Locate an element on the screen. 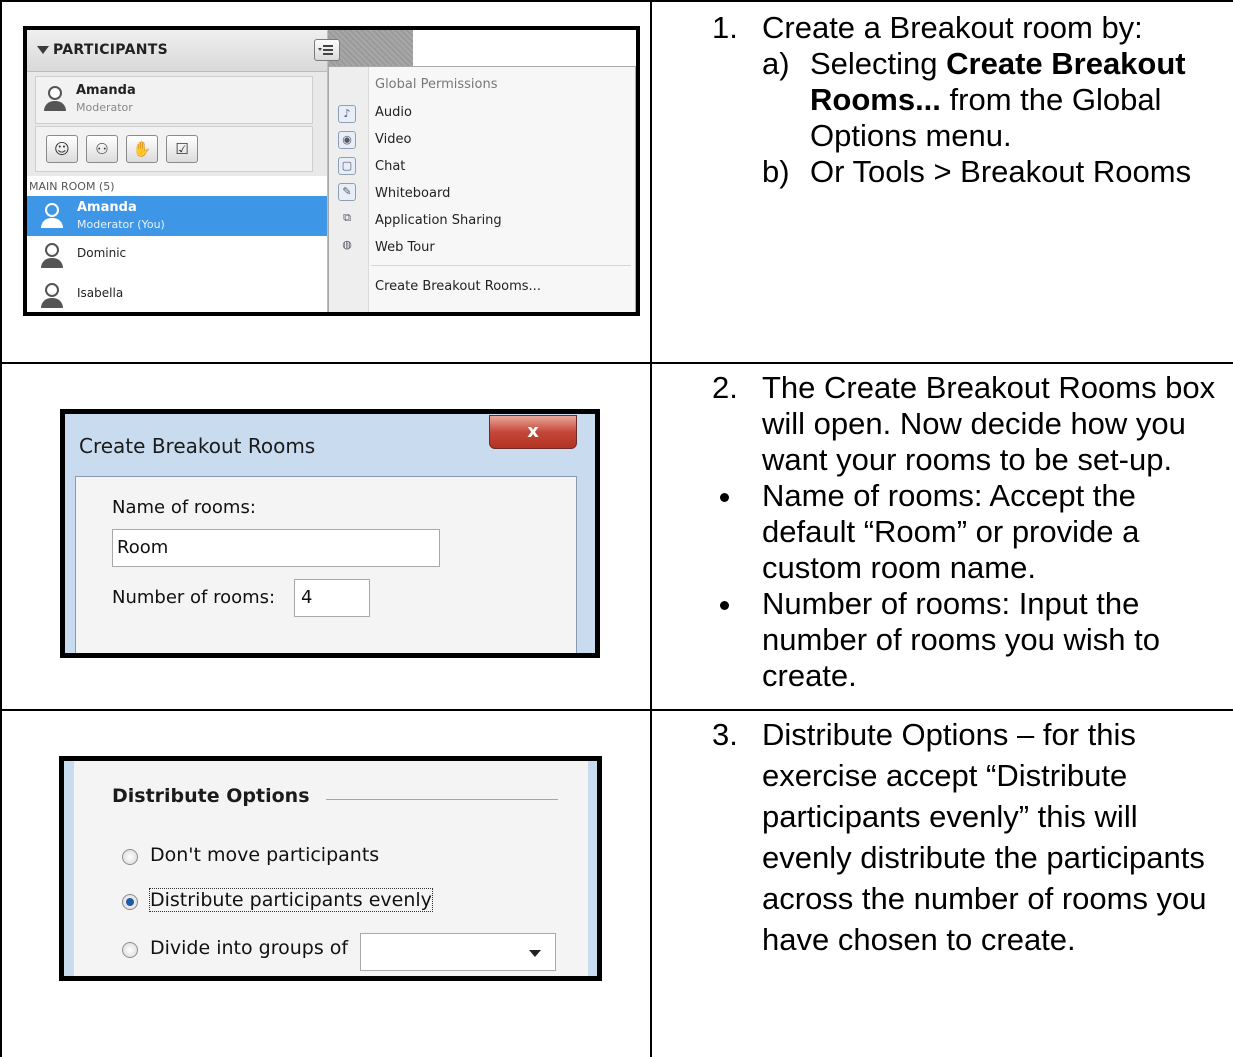  profile-icon: ⚇ is located at coordinates (102, 149).